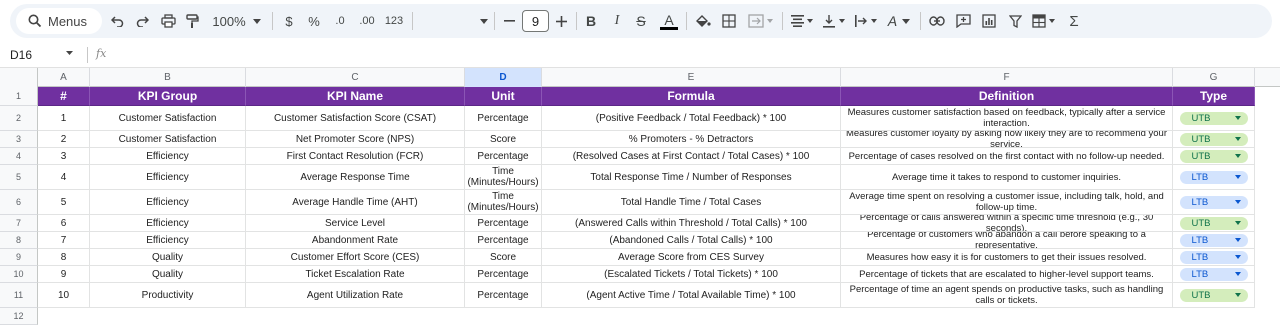 The width and height of the screenshot is (1280, 326). What do you see at coordinates (19, 316) in the screenshot?
I see `row-number: 12` at bounding box center [19, 316].